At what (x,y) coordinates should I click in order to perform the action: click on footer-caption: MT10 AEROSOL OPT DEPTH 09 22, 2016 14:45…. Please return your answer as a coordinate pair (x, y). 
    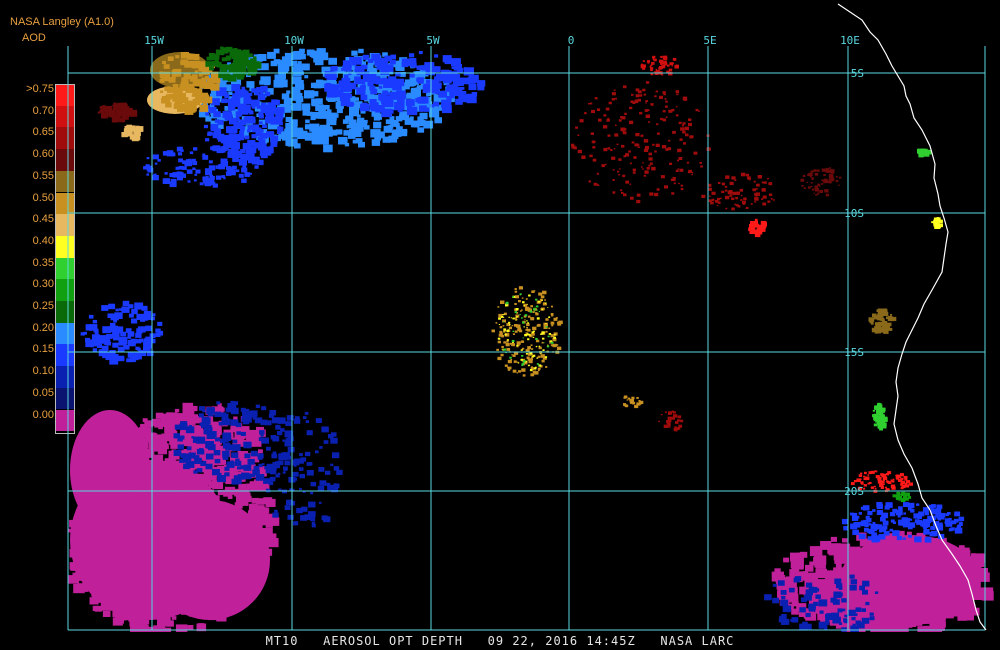
    Looking at the image, I should click on (500, 641).